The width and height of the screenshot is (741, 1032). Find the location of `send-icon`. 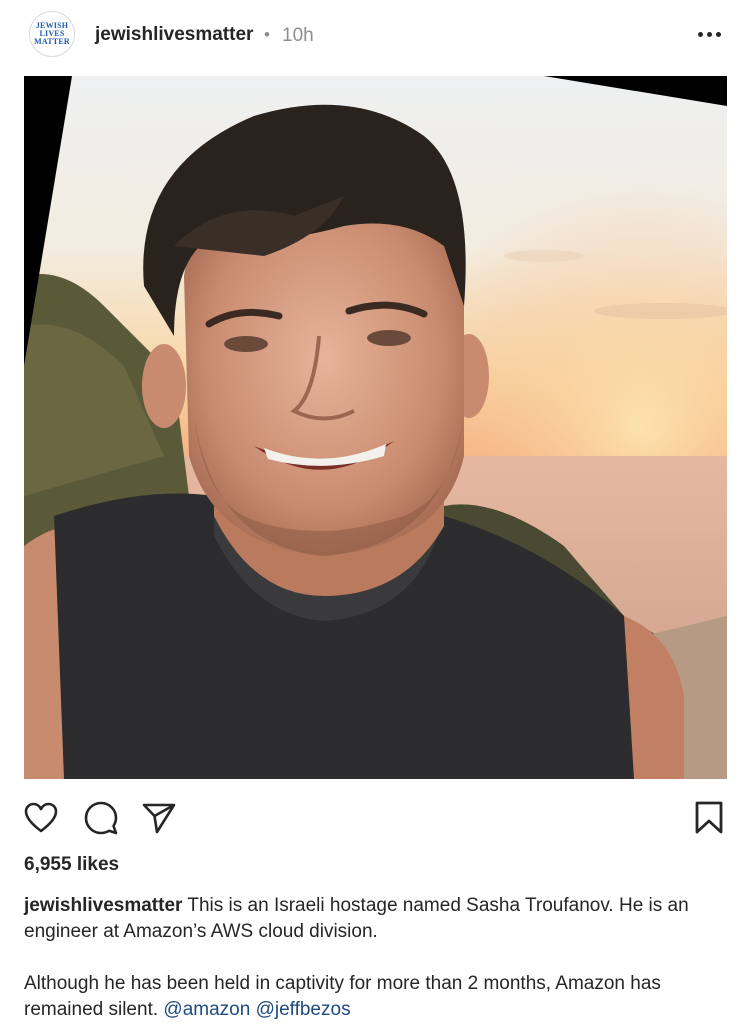

send-icon is located at coordinates (159, 818).